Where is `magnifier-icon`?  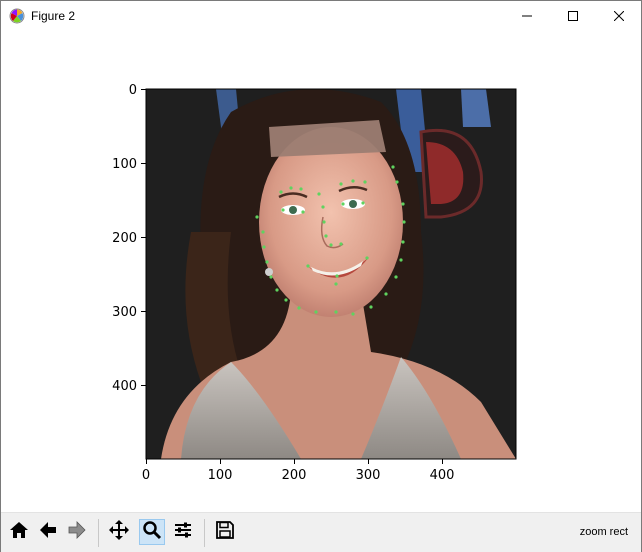
magnifier-icon is located at coordinates (152, 532).